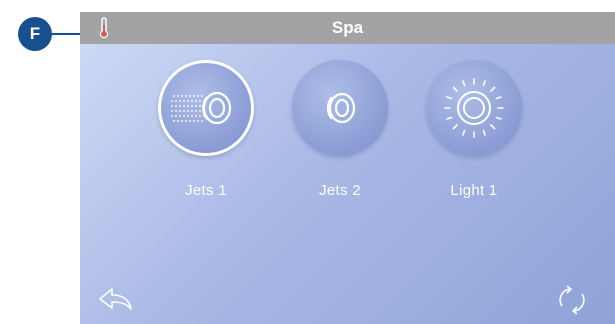 This screenshot has width=615, height=324. I want to click on light-1-button: Light 1, so click(474, 129).